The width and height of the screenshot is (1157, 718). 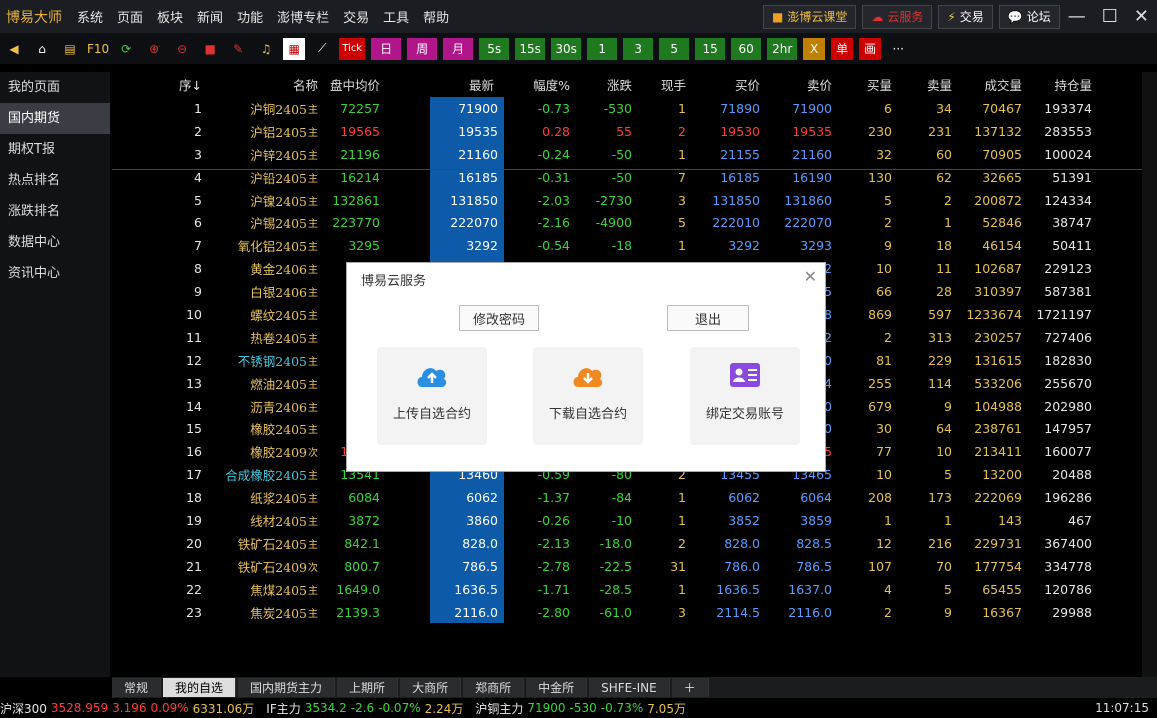 What do you see at coordinates (862, 84) in the screenshot?
I see `col-bid-qty: 买量` at bounding box center [862, 84].